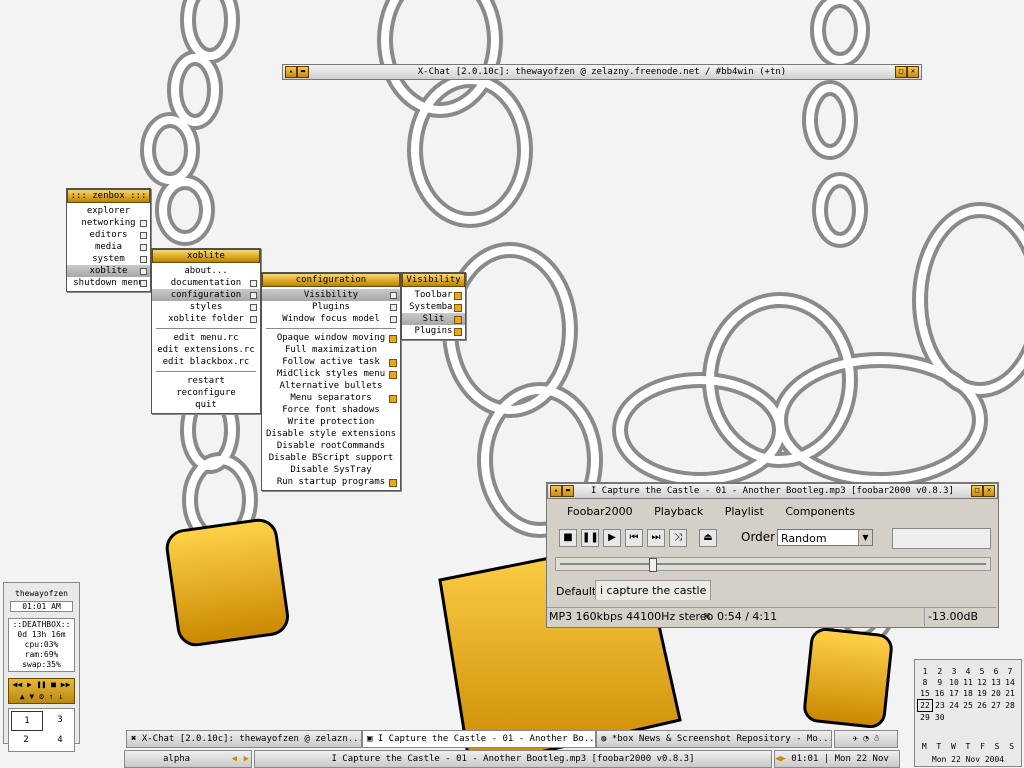 This screenshot has width=1024, height=768. Describe the element at coordinates (51, 696) in the screenshot. I see `arrow-up-icon: ↑` at that location.